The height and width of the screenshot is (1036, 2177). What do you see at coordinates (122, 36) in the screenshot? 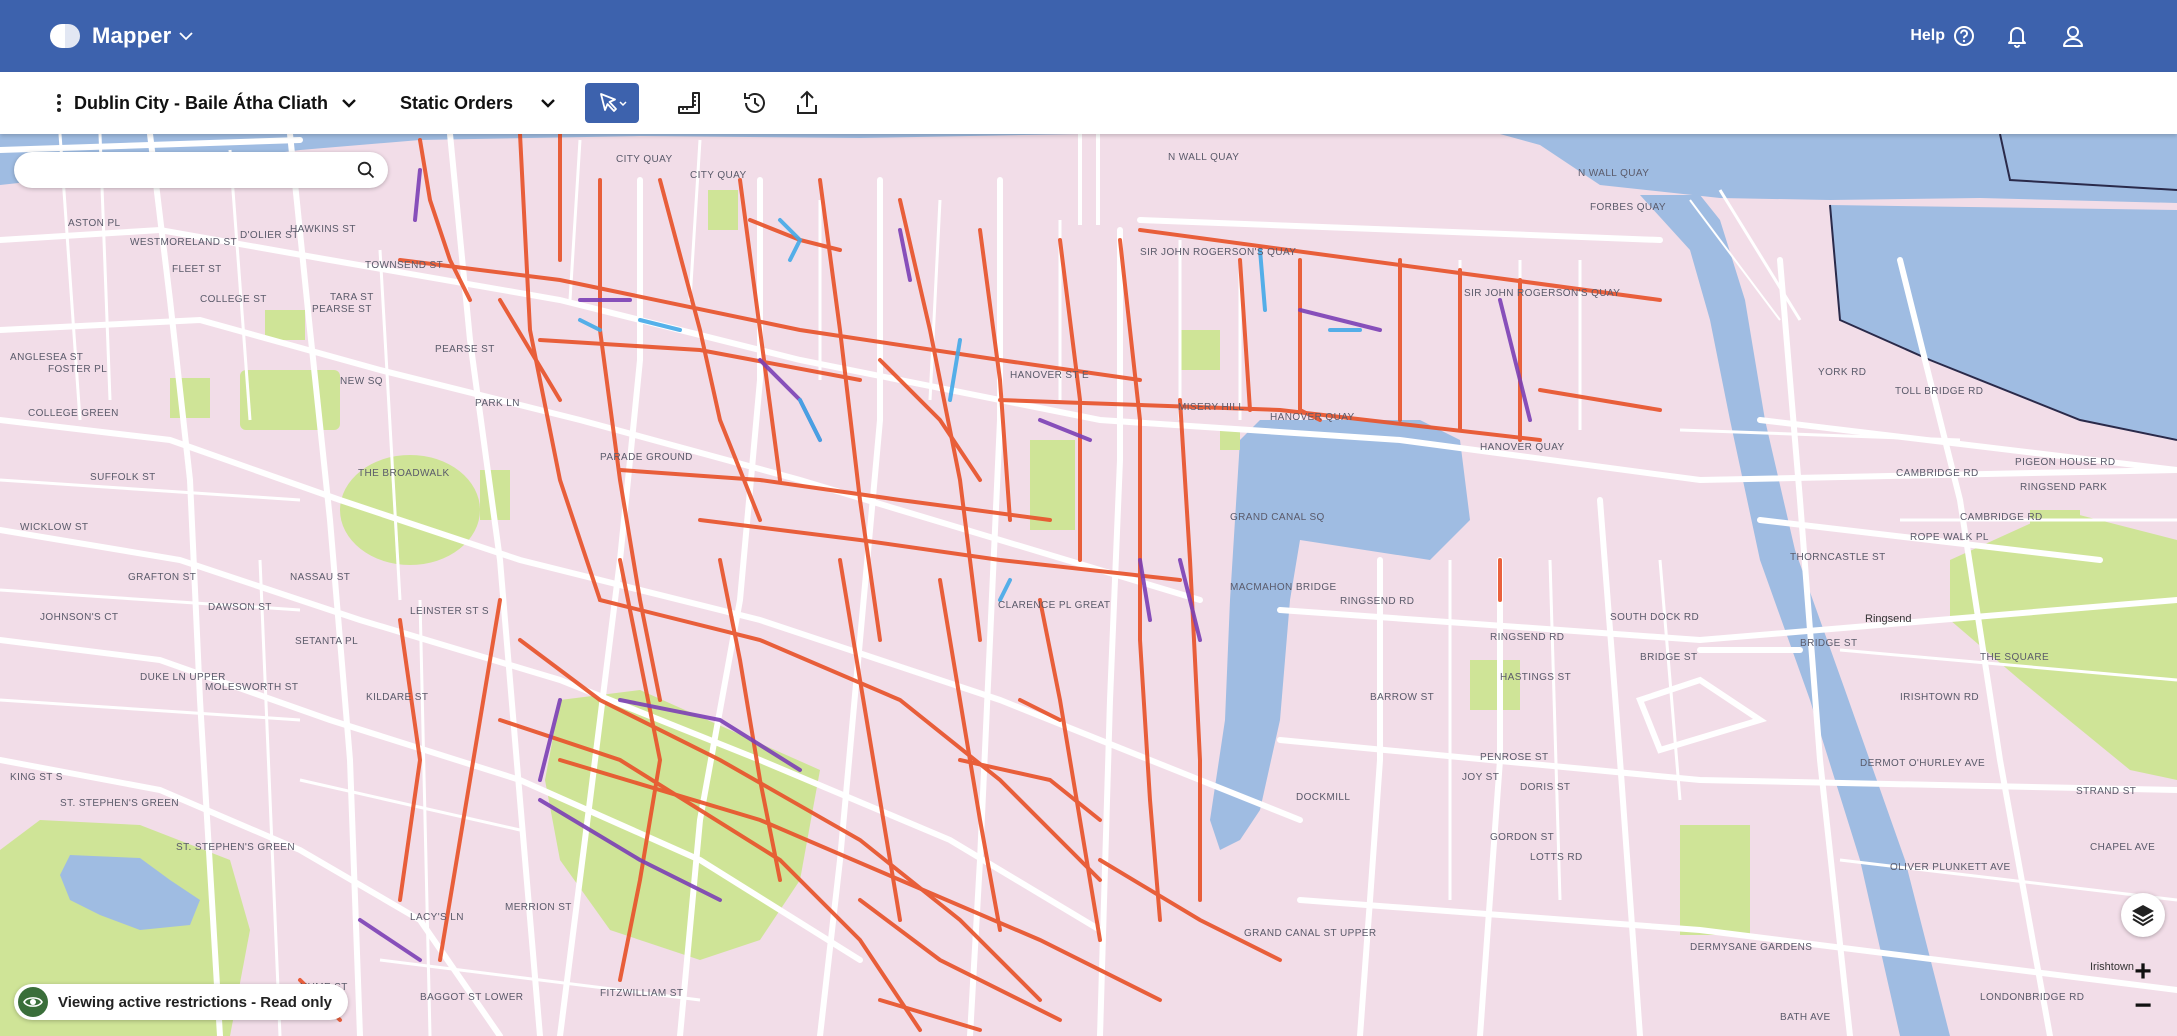
I see `app-switcher: Mapper` at bounding box center [122, 36].